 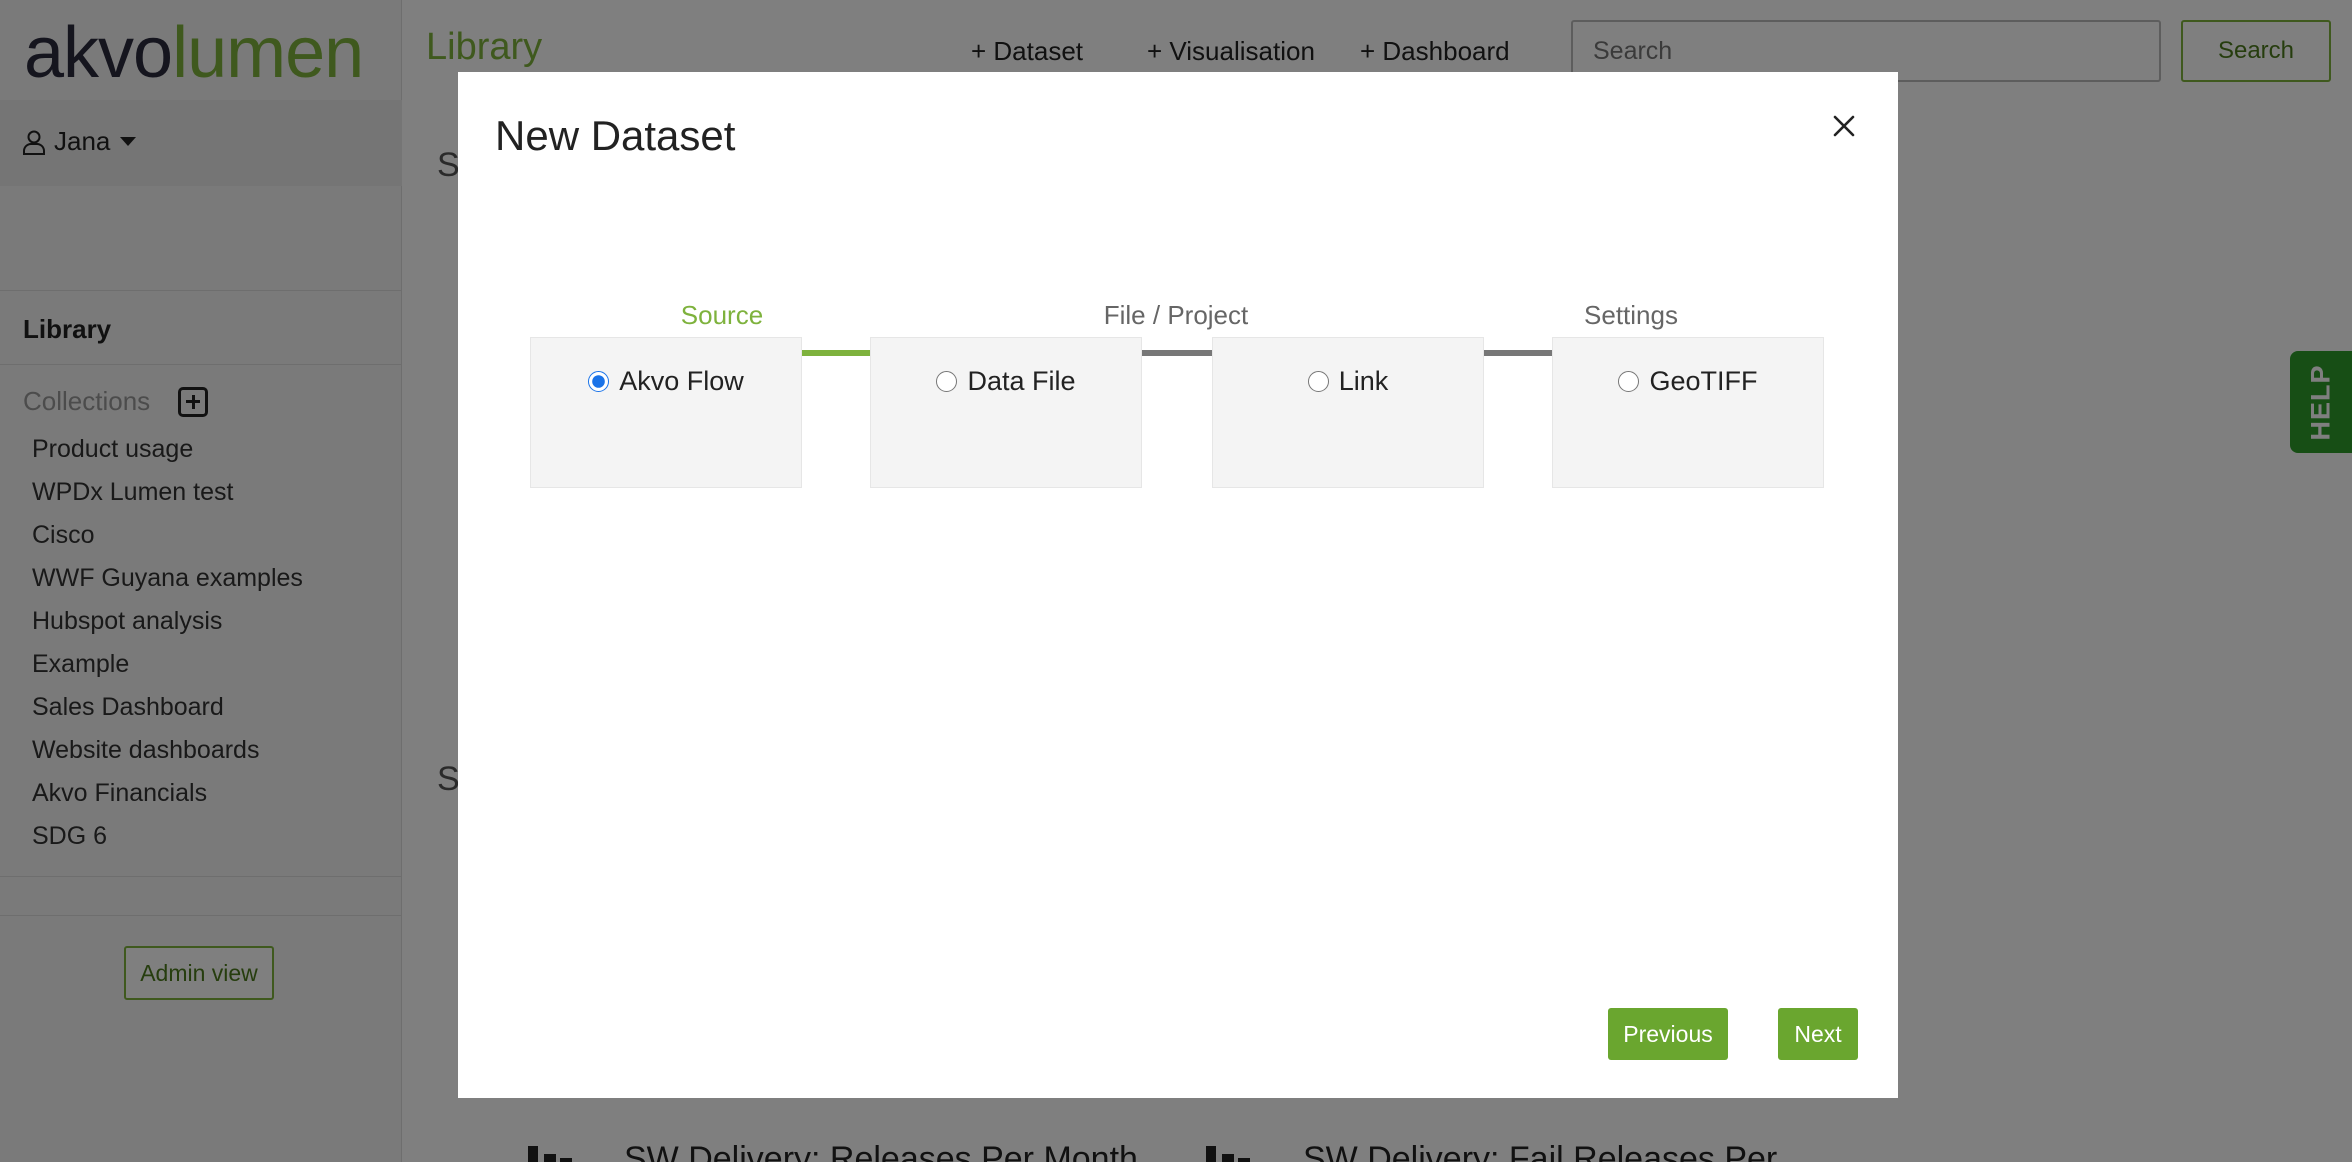 What do you see at coordinates (947, 381) in the screenshot?
I see `data-file-radio` at bounding box center [947, 381].